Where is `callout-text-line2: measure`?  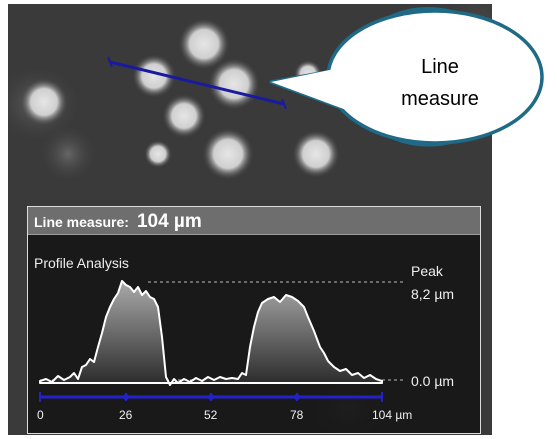
callout-text-line2: measure is located at coordinates (440, 99).